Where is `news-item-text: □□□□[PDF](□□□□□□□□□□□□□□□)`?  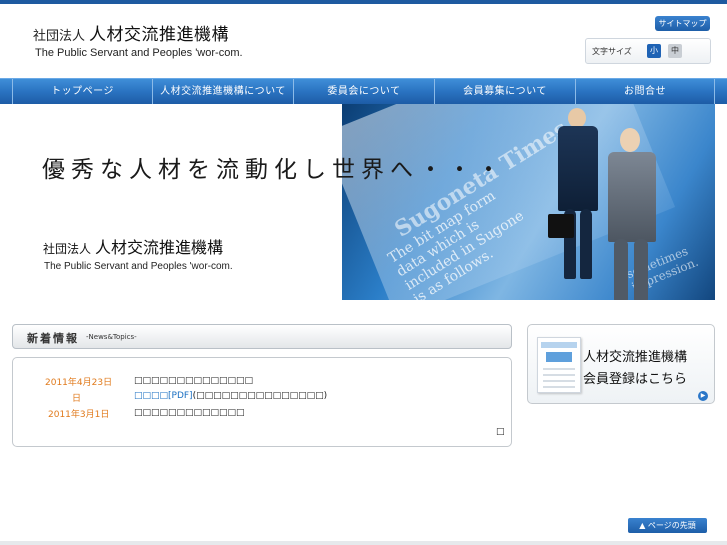
news-item-text: □□□□[PDF](□□□□□□□□□□□□□□□) is located at coordinates (230, 396).